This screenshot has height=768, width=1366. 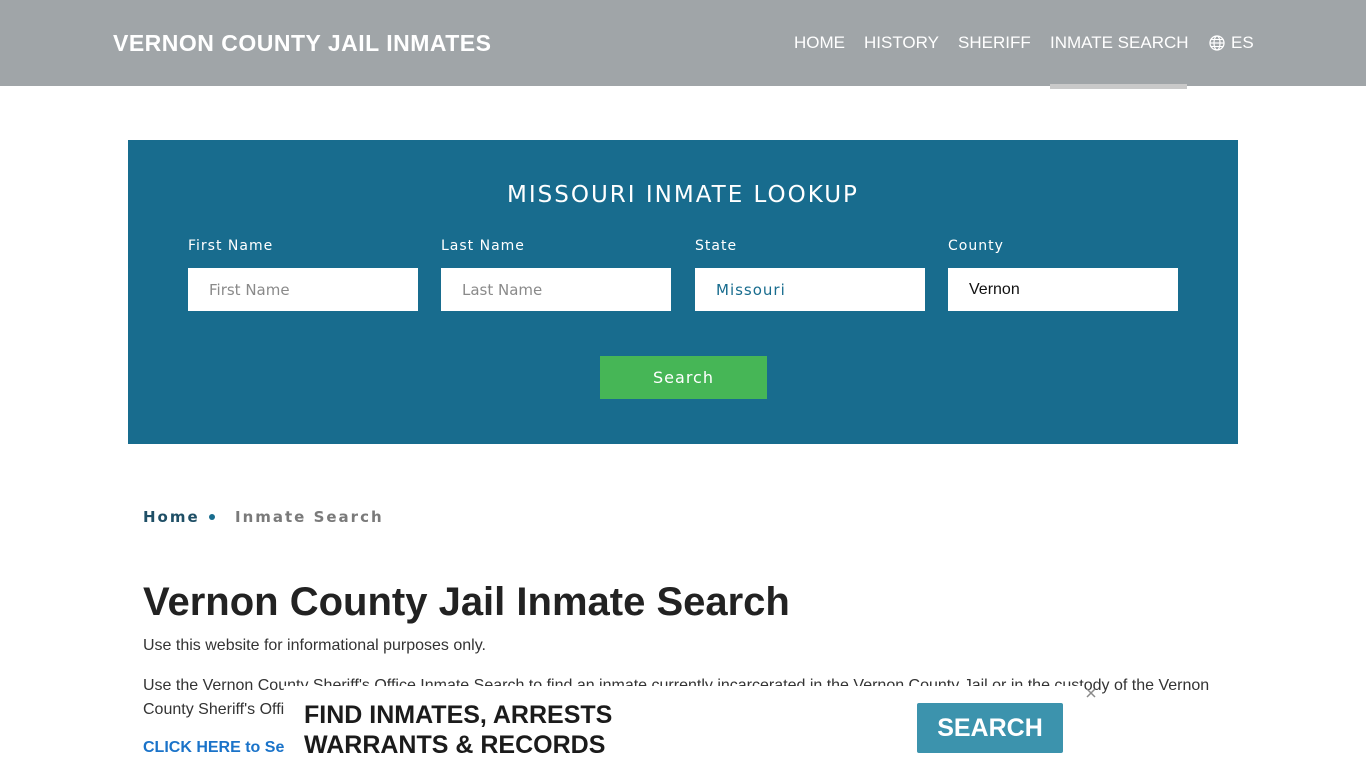 I want to click on first-name-input, so click(x=303, y=289).